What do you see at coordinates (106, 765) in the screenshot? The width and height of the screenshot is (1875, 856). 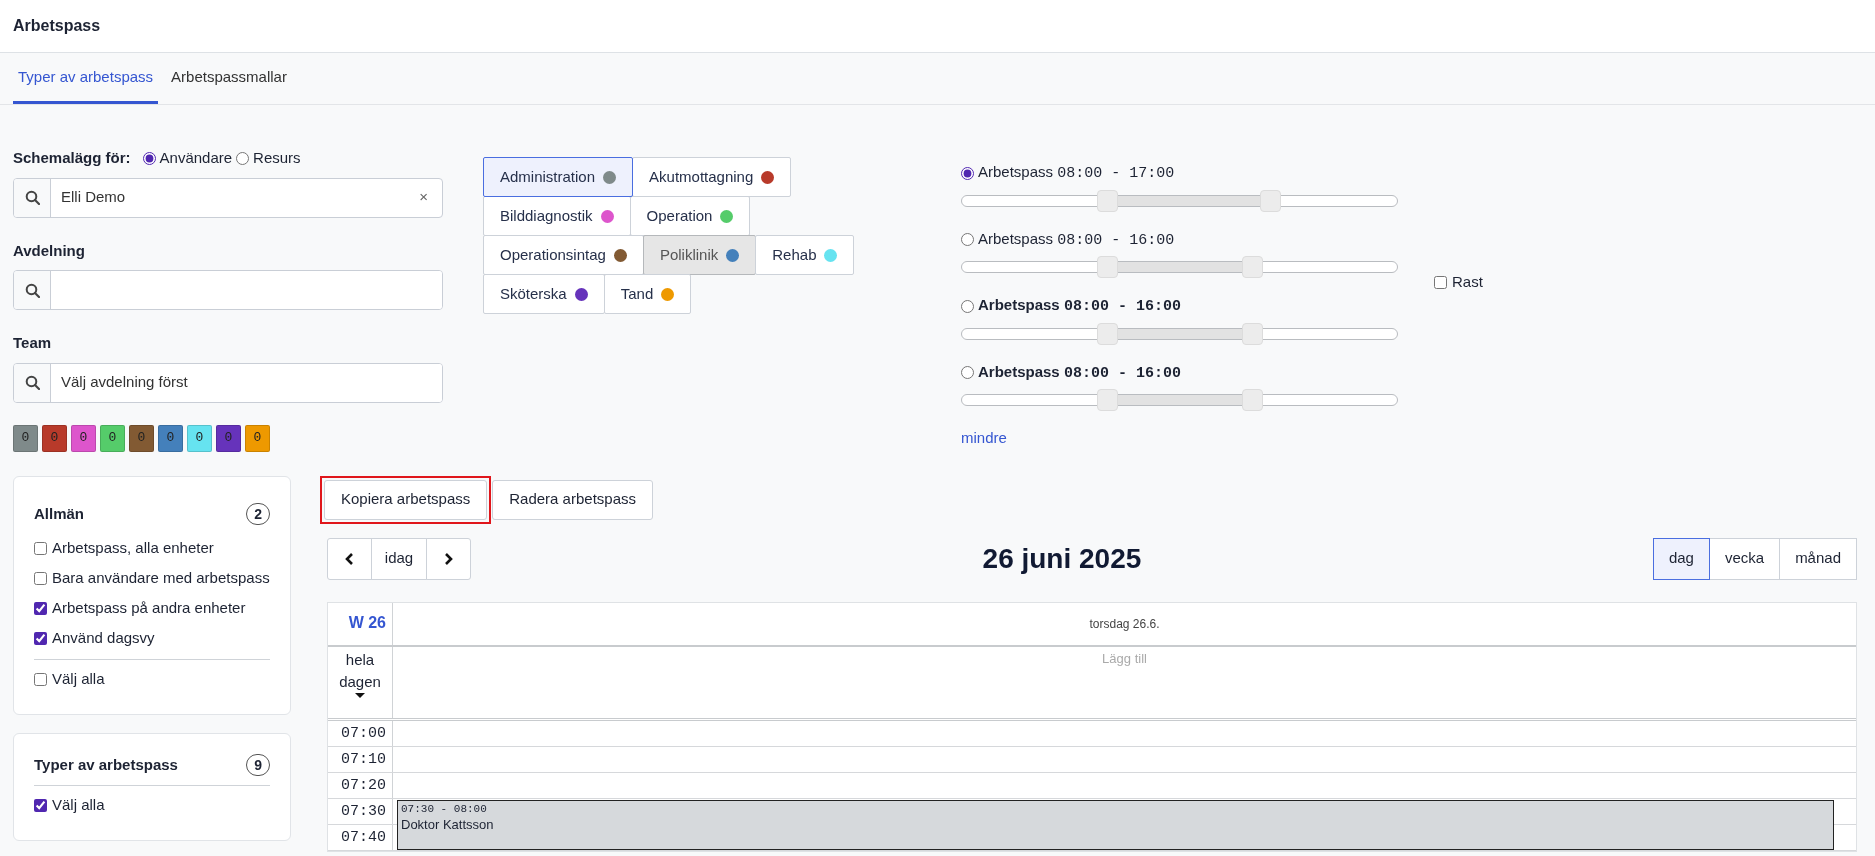 I see `panel-title: Typer av arbetspass` at bounding box center [106, 765].